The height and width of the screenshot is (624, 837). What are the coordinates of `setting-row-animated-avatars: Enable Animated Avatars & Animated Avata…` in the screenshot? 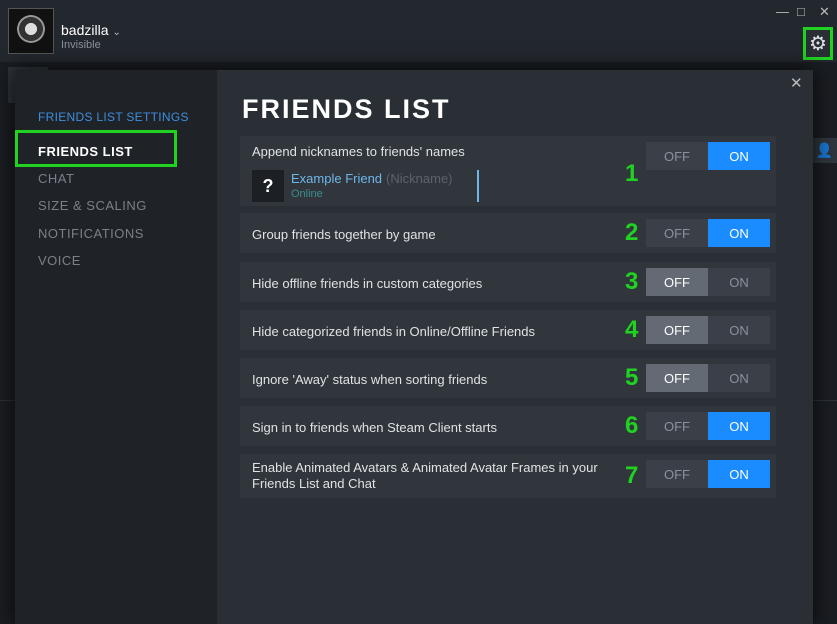 It's located at (508, 476).